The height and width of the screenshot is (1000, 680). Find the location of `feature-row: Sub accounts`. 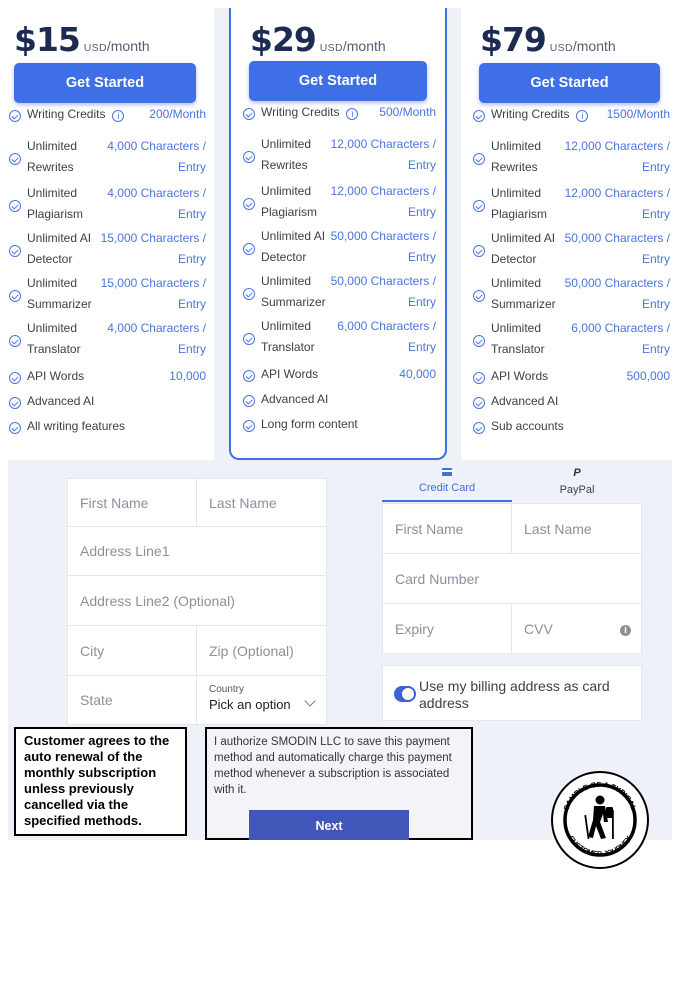

feature-row: Sub accounts is located at coordinates (566, 426).